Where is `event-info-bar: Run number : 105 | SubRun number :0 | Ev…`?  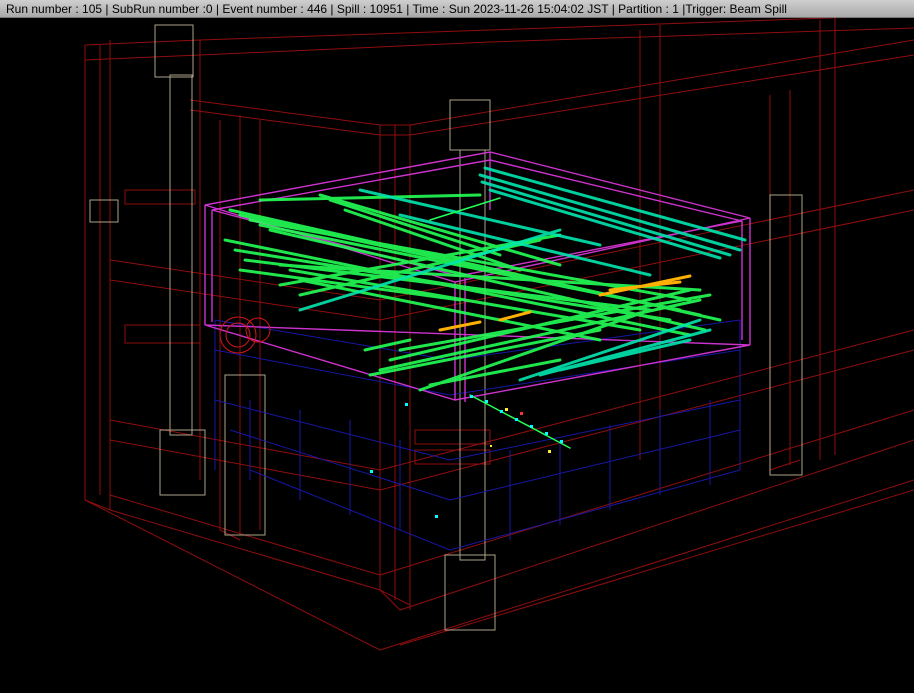
event-info-bar: Run number : 105 | SubRun number :0 | Ev… is located at coordinates (457, 9).